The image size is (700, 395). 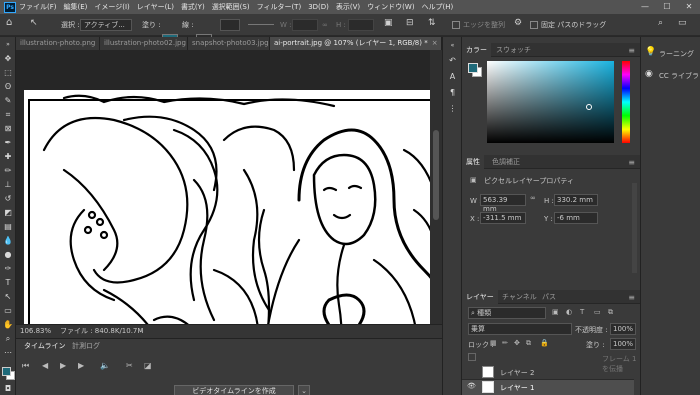 I want to click on color-picker-cursor, so click(x=589, y=107).